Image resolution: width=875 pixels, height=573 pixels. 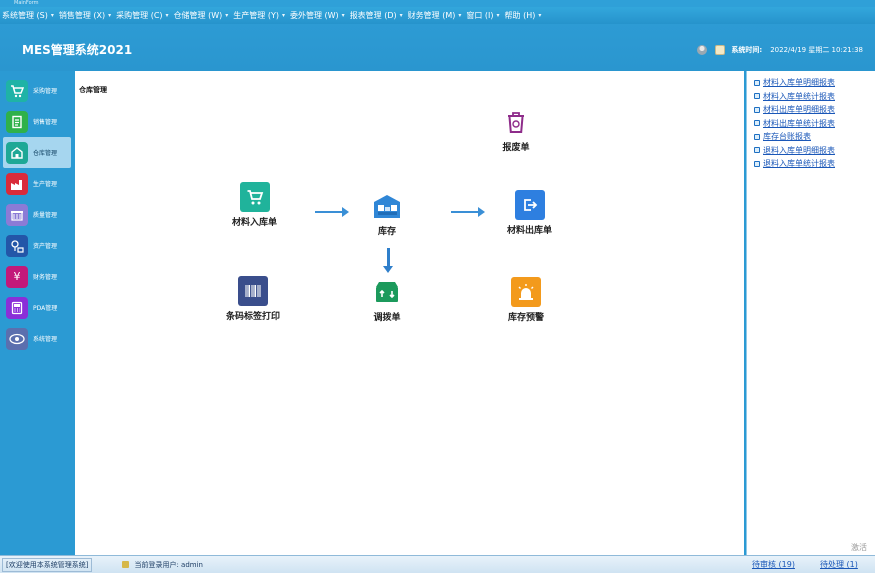 What do you see at coordinates (45, 184) in the screenshot?
I see `sidebar-item-label: 生产管理` at bounding box center [45, 184].